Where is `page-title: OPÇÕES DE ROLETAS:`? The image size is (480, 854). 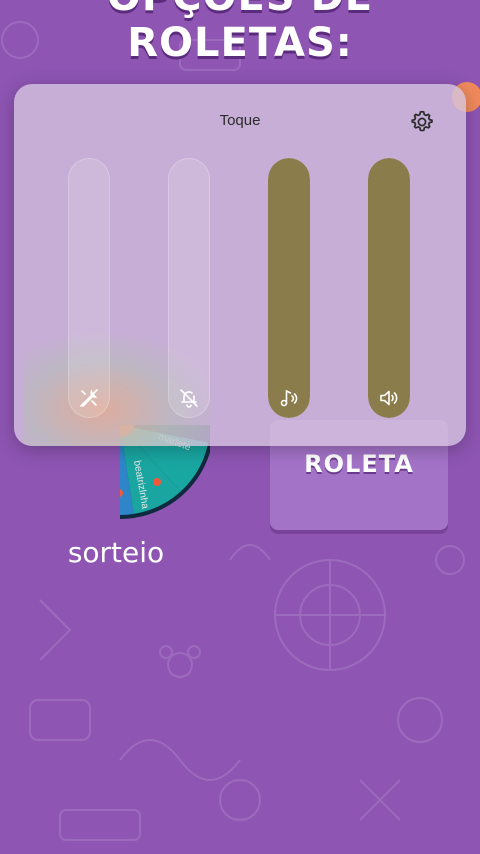
page-title: OPÇÕES DE ROLETAS: is located at coordinates (239, 33).